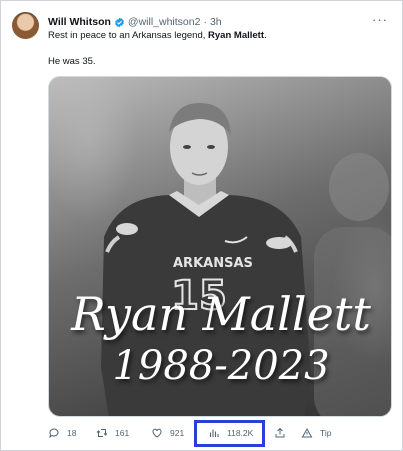 The image size is (403, 451). Describe the element at coordinates (122, 433) in the screenshot. I see `retweet-count: 161` at that location.